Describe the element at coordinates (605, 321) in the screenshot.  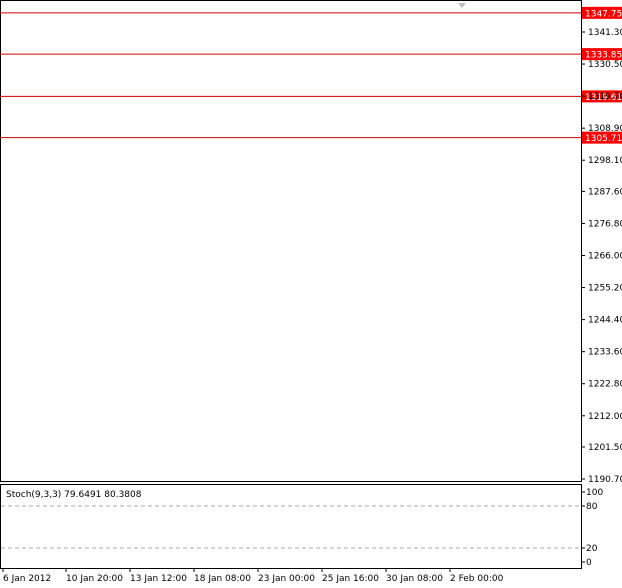
I see `price-tick-label: 1244.40` at that location.